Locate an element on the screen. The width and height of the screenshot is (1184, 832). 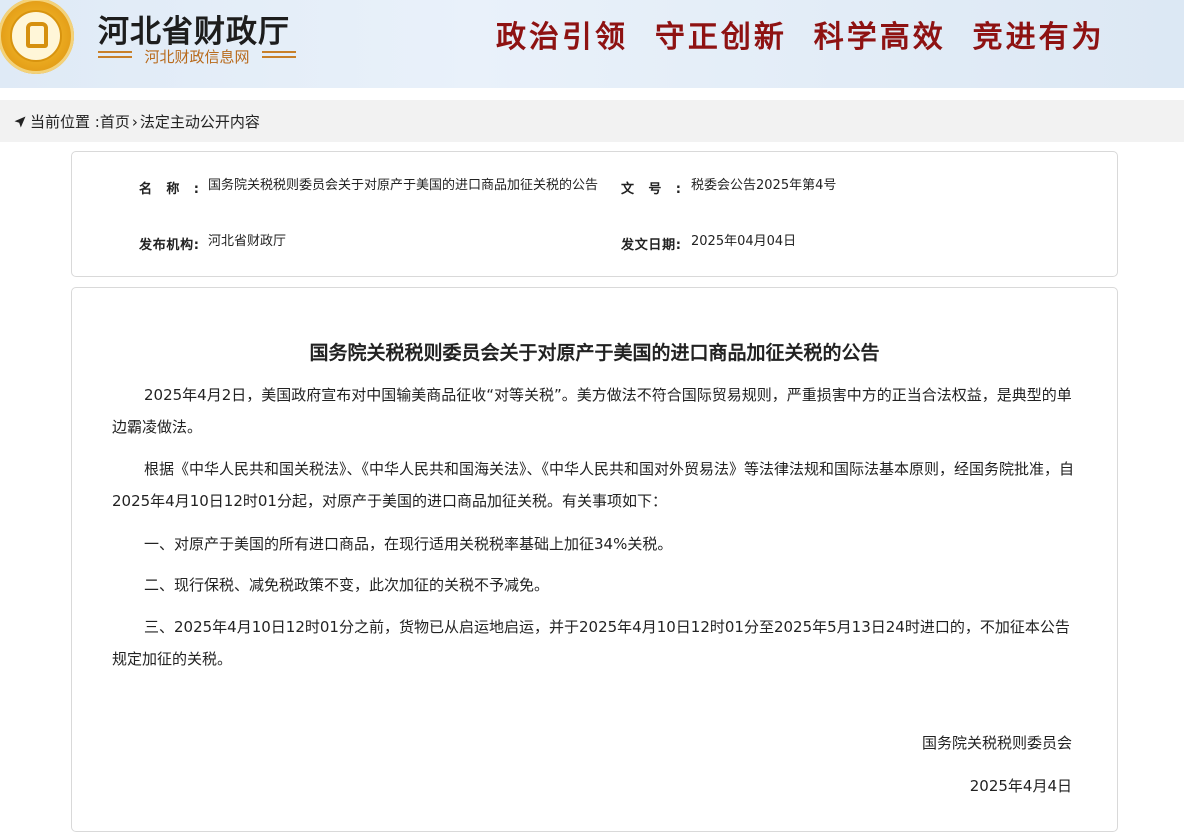
issue-date-value: 2025年04月04日 is located at coordinates (744, 241).